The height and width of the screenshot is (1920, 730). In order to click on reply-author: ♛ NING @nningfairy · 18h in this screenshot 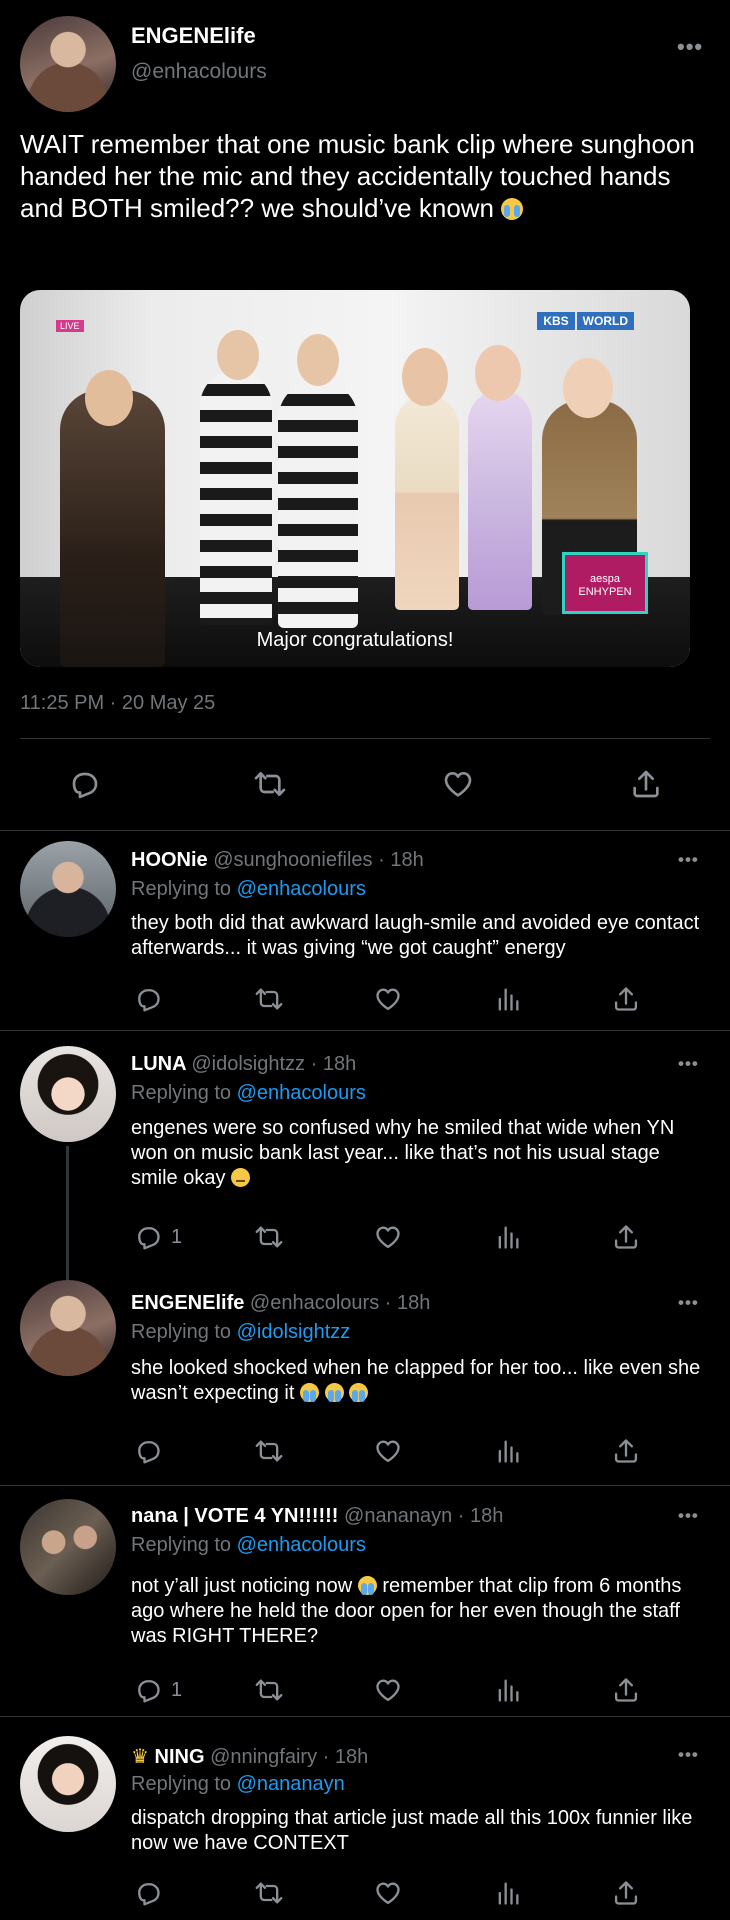, I will do `click(249, 1756)`.